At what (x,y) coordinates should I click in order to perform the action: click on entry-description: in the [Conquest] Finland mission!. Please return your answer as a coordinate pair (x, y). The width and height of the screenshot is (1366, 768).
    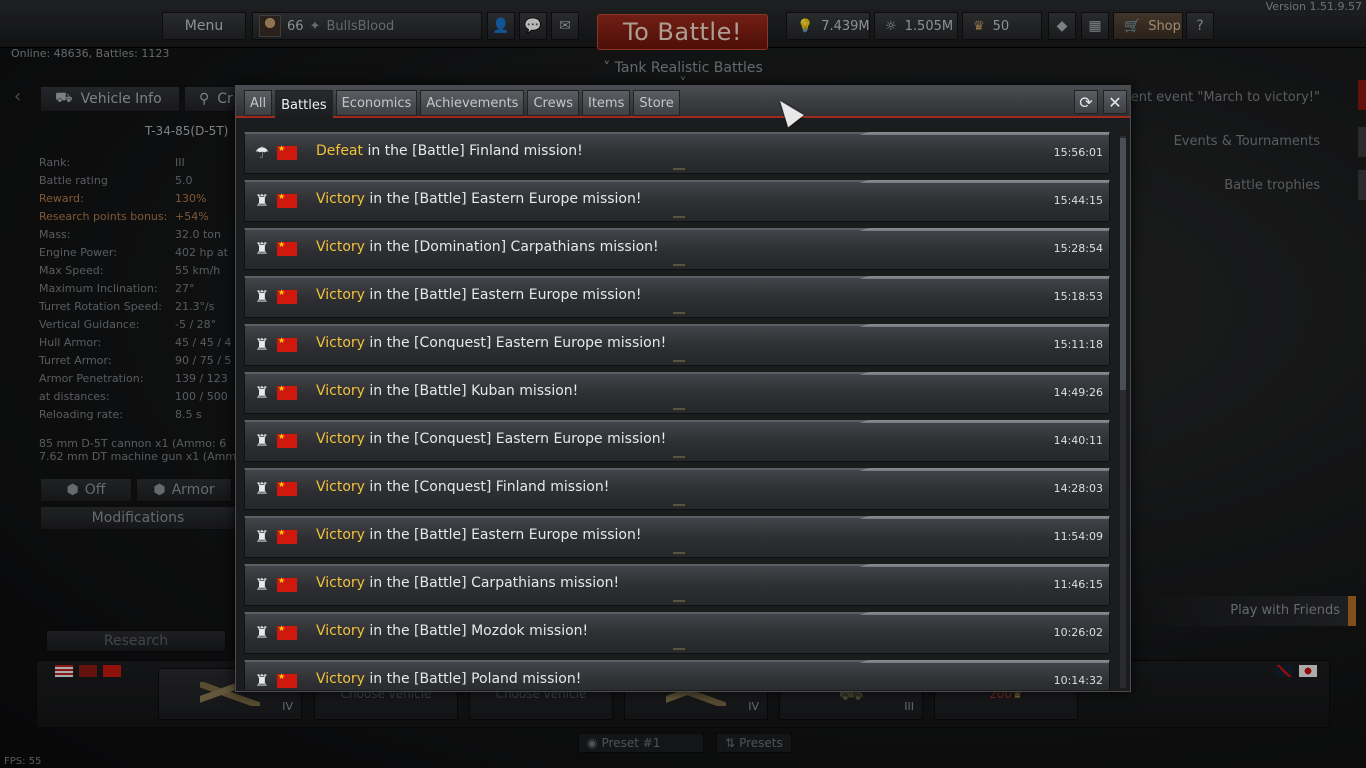
    Looking at the image, I should click on (487, 487).